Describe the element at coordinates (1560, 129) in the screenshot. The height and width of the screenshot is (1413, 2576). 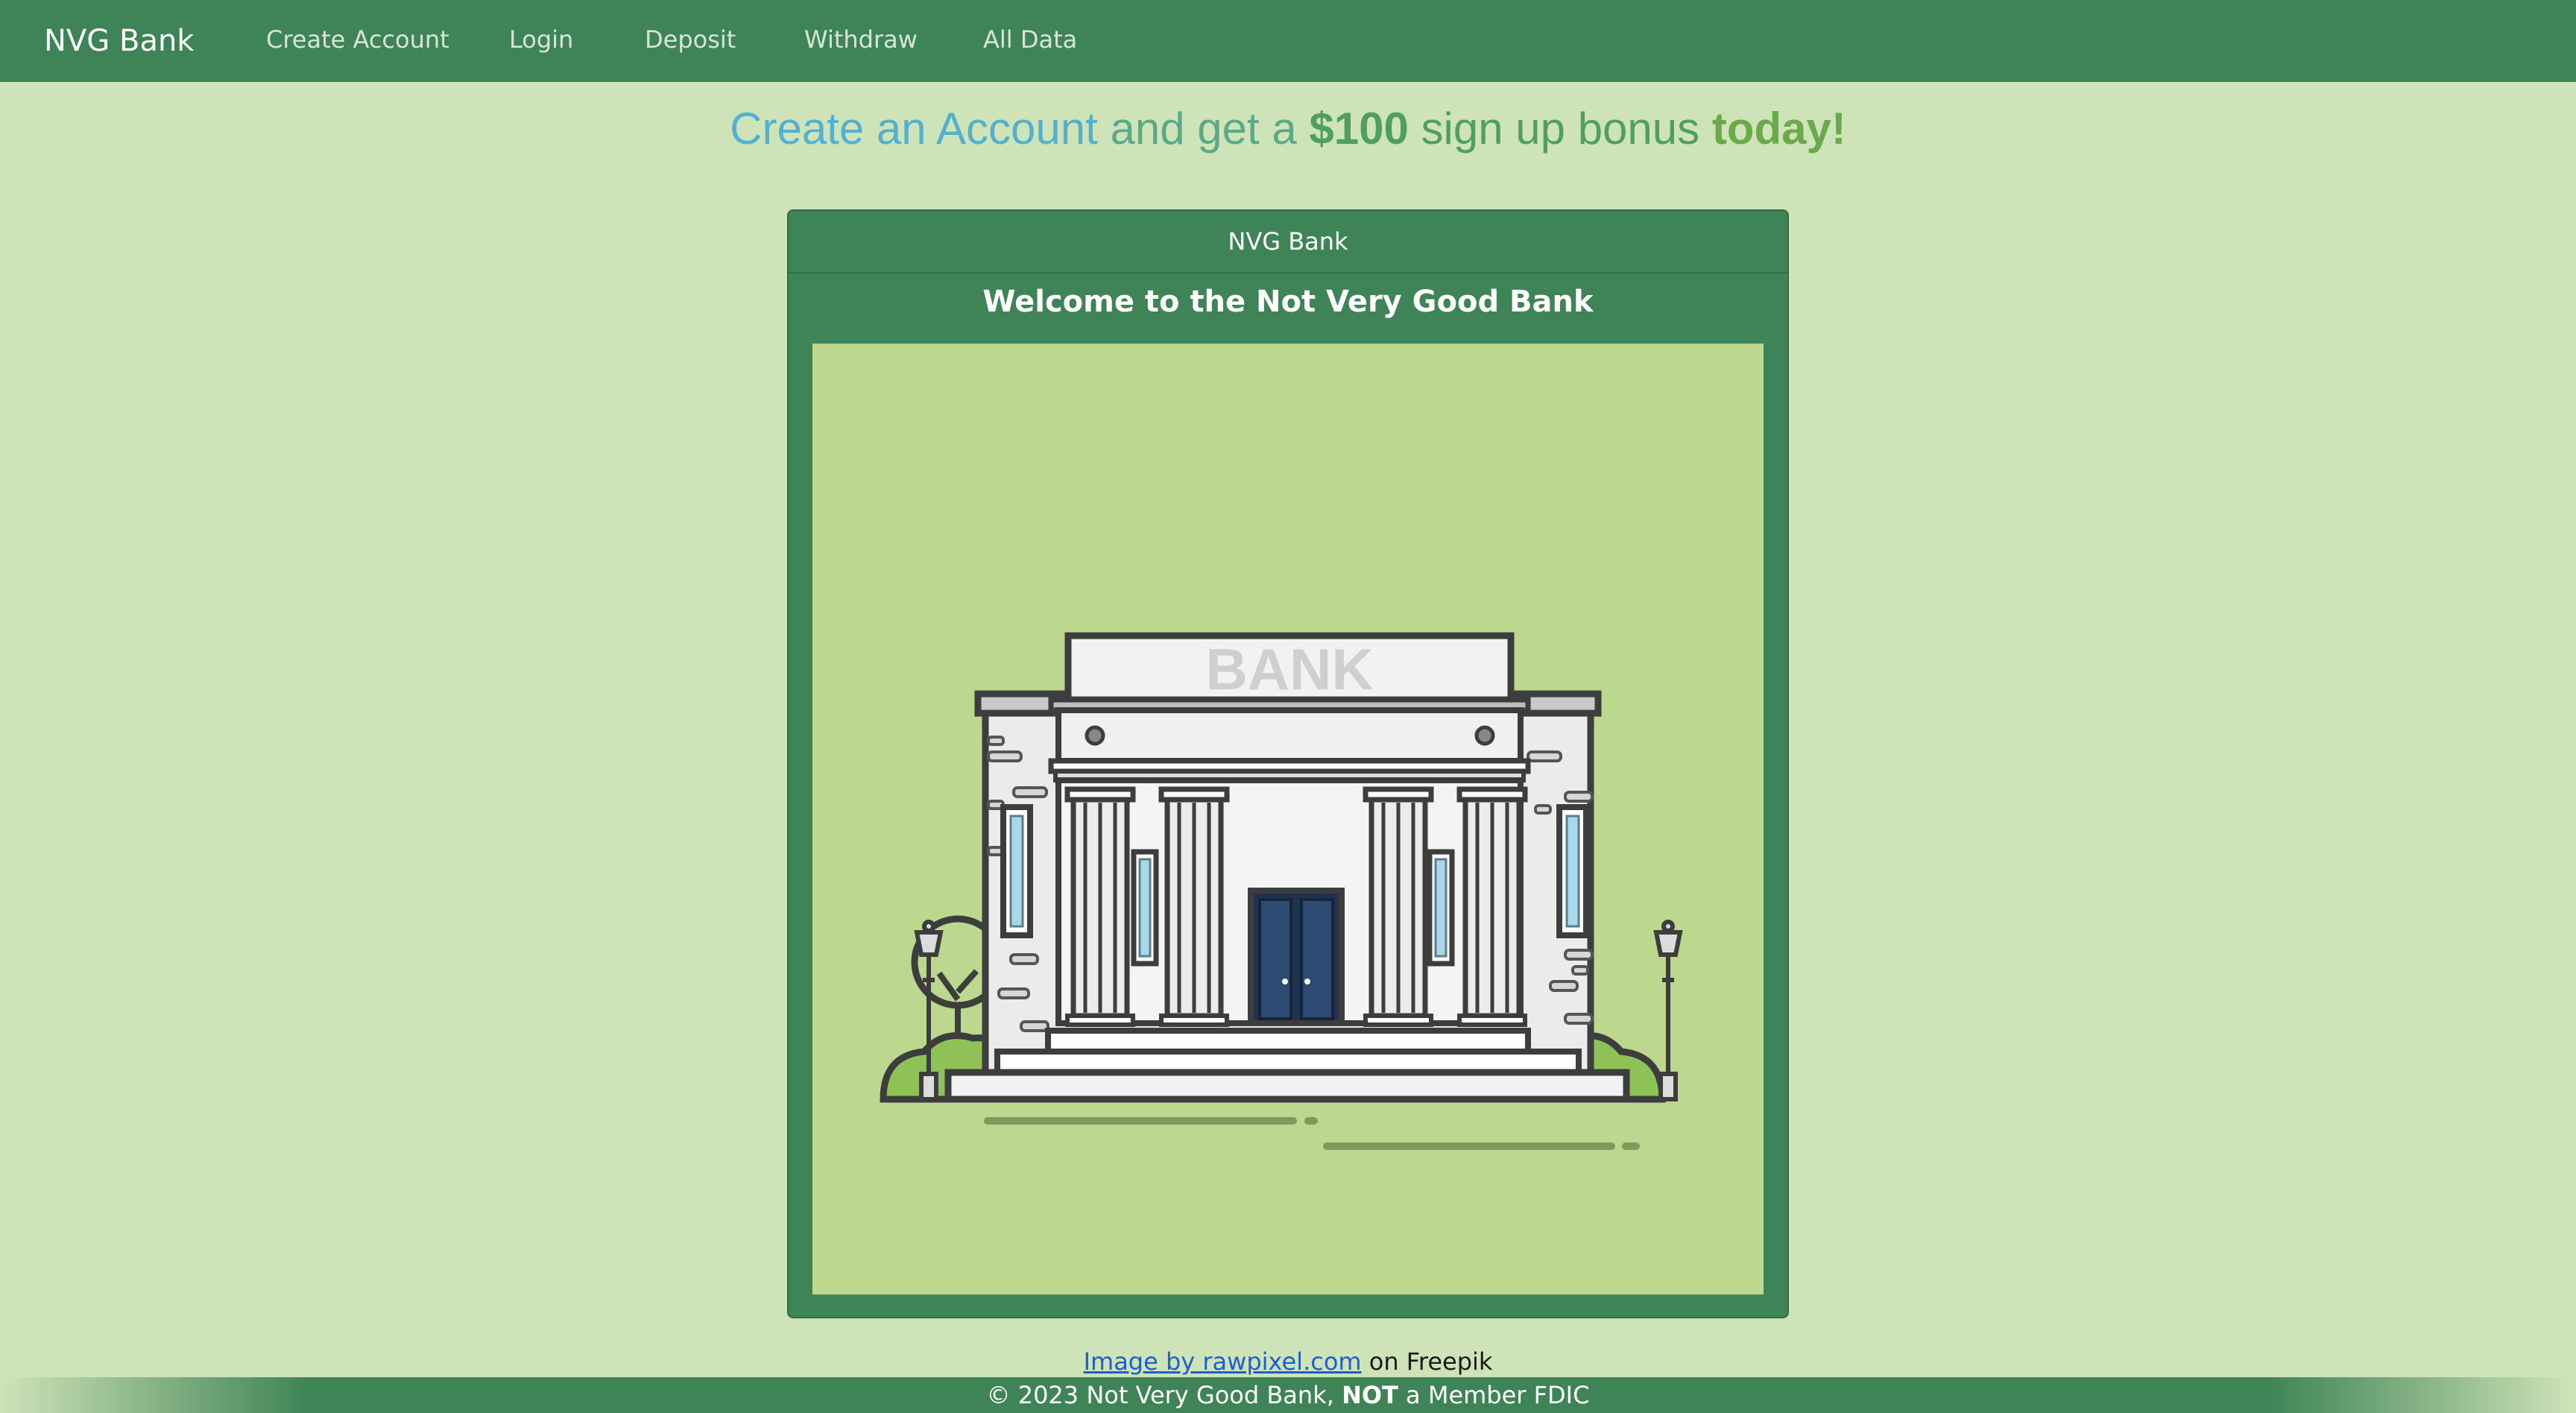
I see `headline-part-4: sign up bonus` at that location.